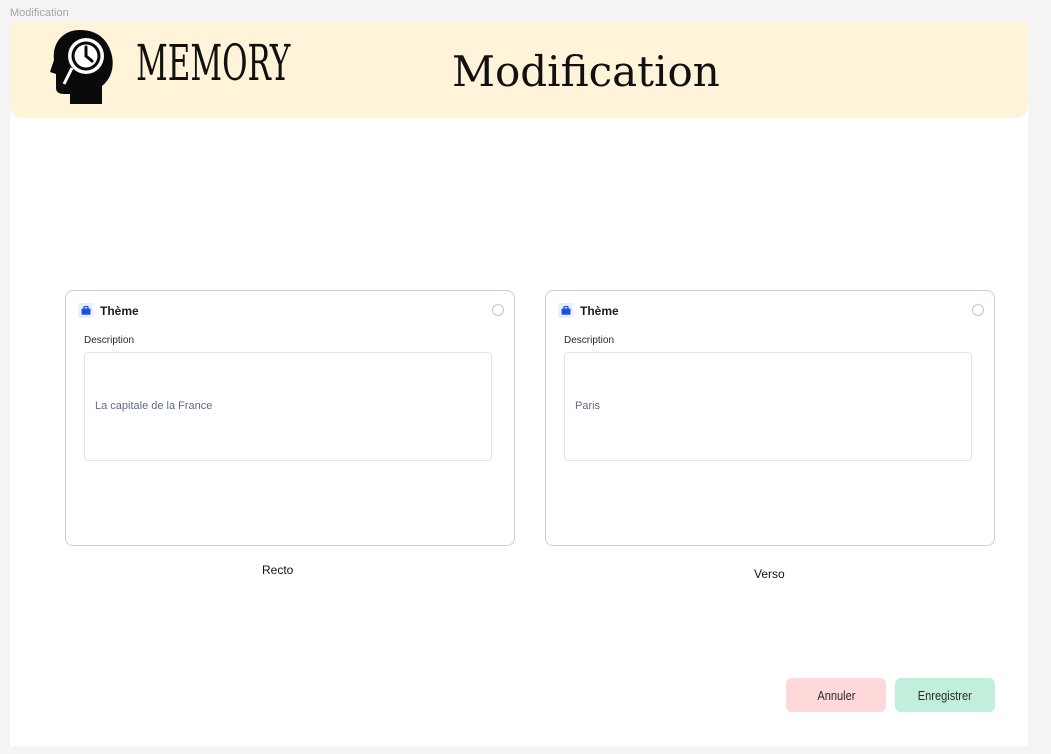 This screenshot has width=1051, height=754. I want to click on save-button-label: Enregistrer, so click(945, 695).